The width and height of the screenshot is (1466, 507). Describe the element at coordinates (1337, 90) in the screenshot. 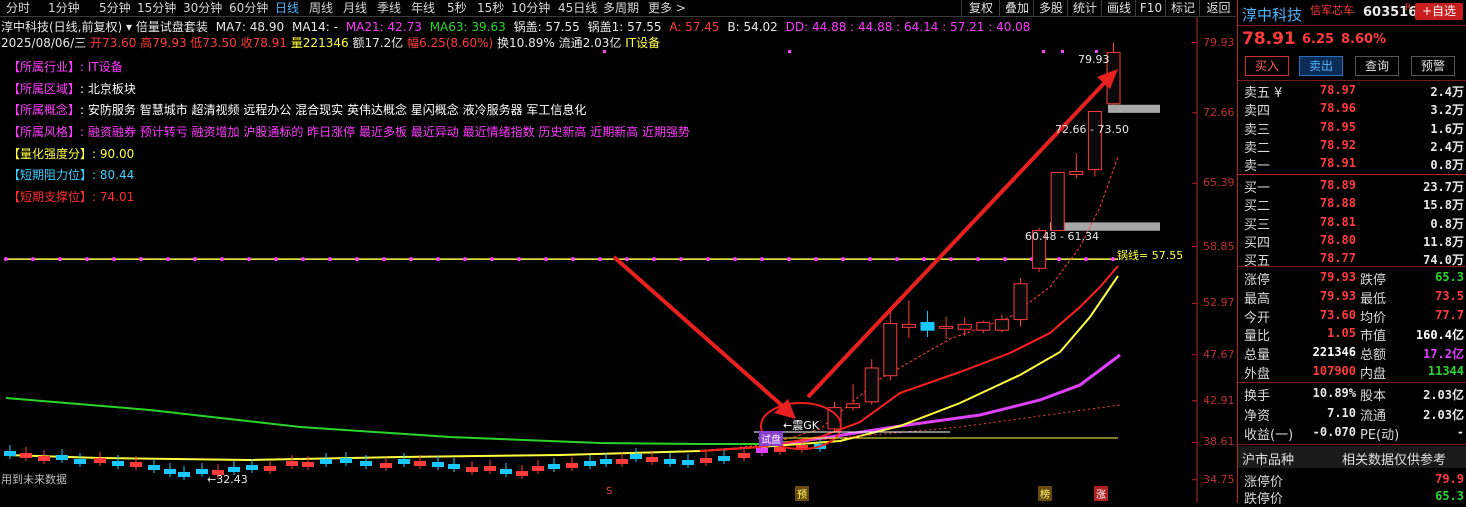

I see `orderbook-price: 78.97` at that location.